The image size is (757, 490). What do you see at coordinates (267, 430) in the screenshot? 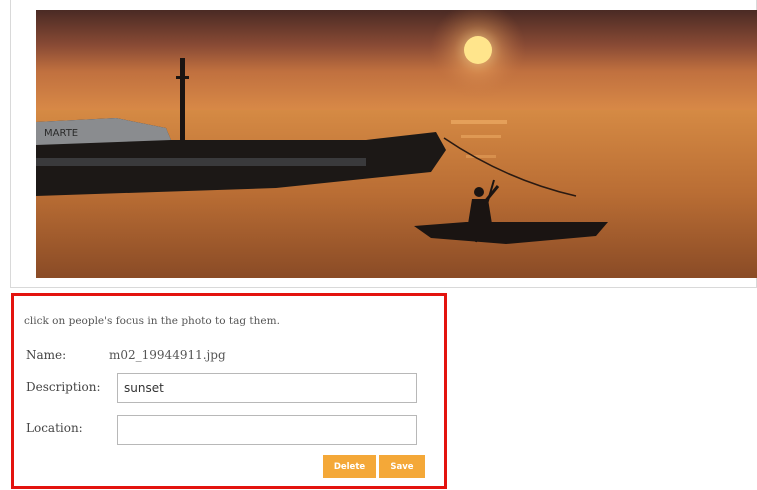
I see `location-input` at bounding box center [267, 430].